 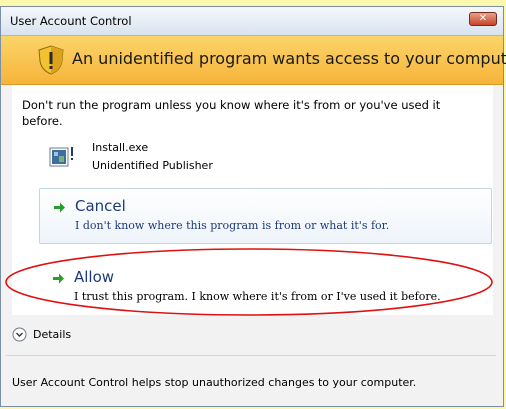 I want to click on title-bar: User Account Control ✕, so click(x=252, y=21).